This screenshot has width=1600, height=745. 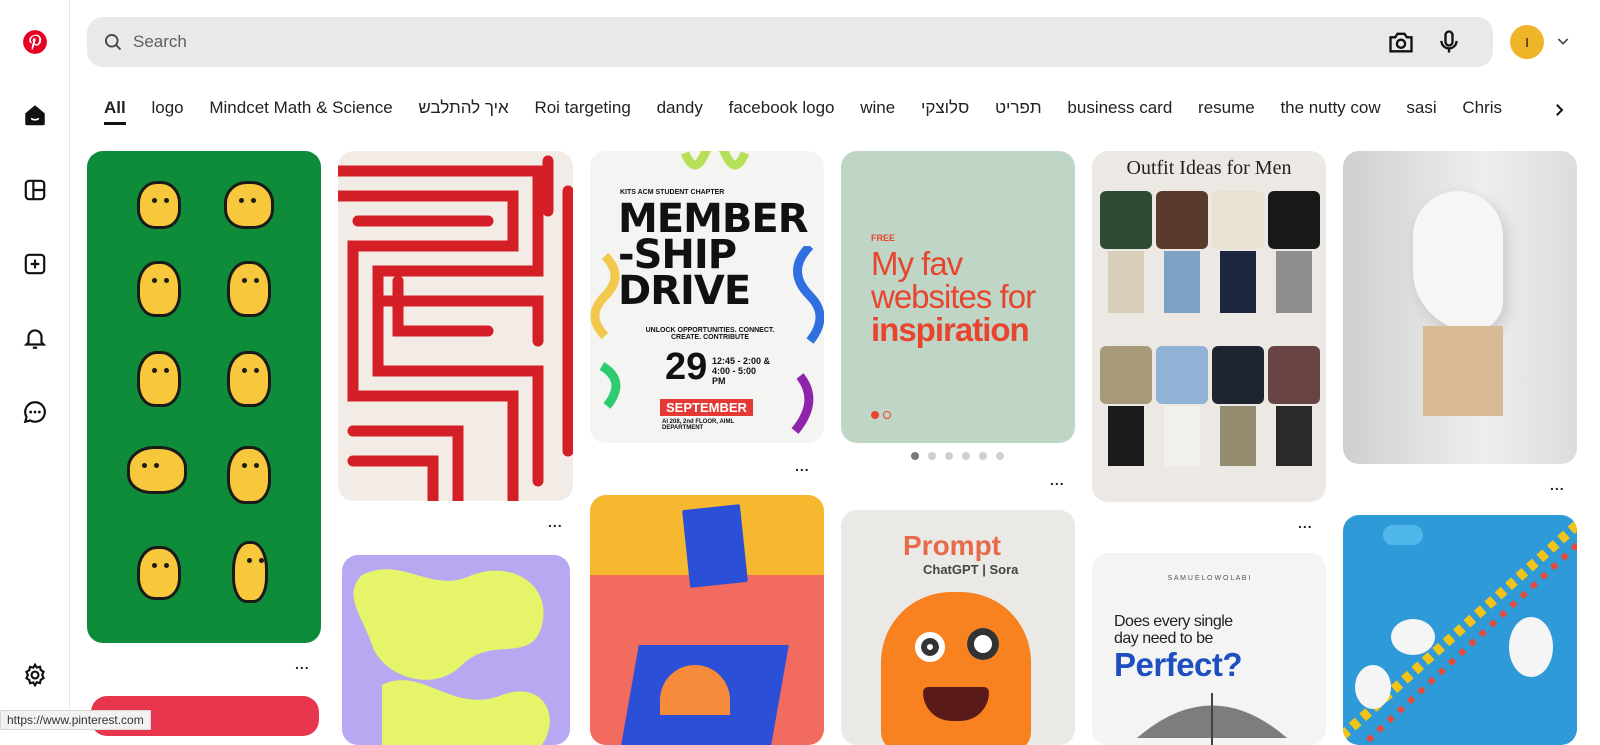 I want to click on event-month: SEPTEMBER, so click(x=706, y=407).